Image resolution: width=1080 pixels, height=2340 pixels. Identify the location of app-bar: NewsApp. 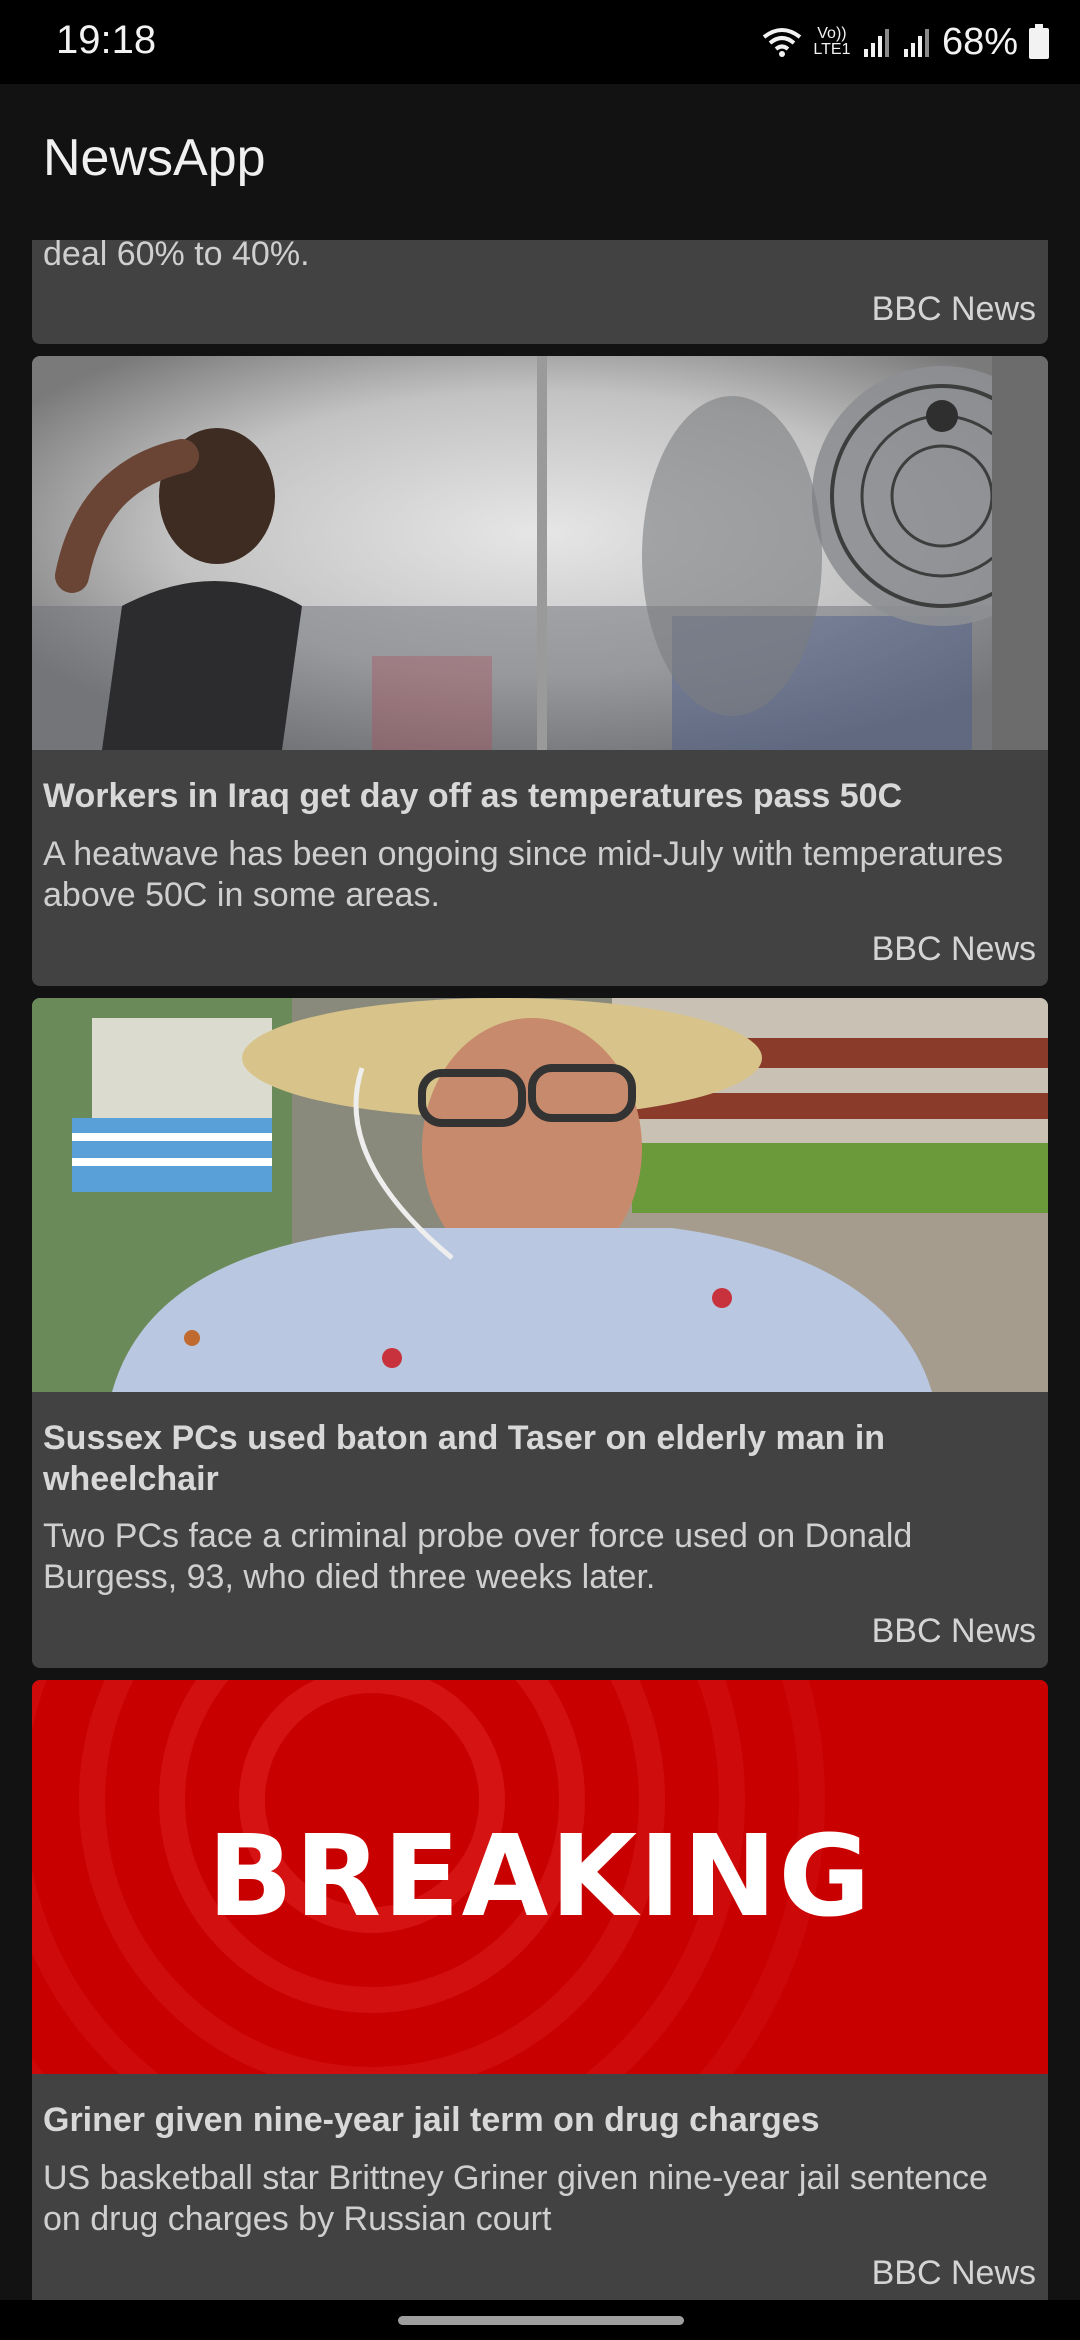
(540, 162).